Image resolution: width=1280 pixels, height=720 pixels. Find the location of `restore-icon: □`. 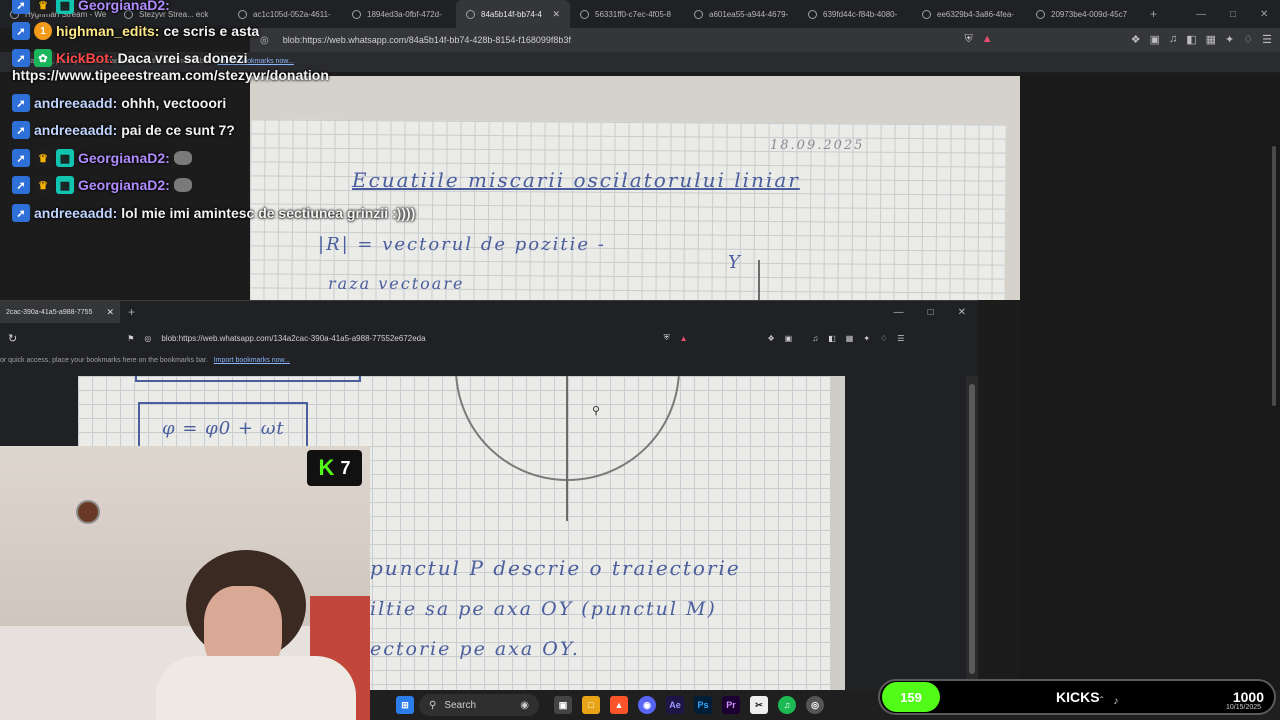

restore-icon: □ is located at coordinates (1233, 14).